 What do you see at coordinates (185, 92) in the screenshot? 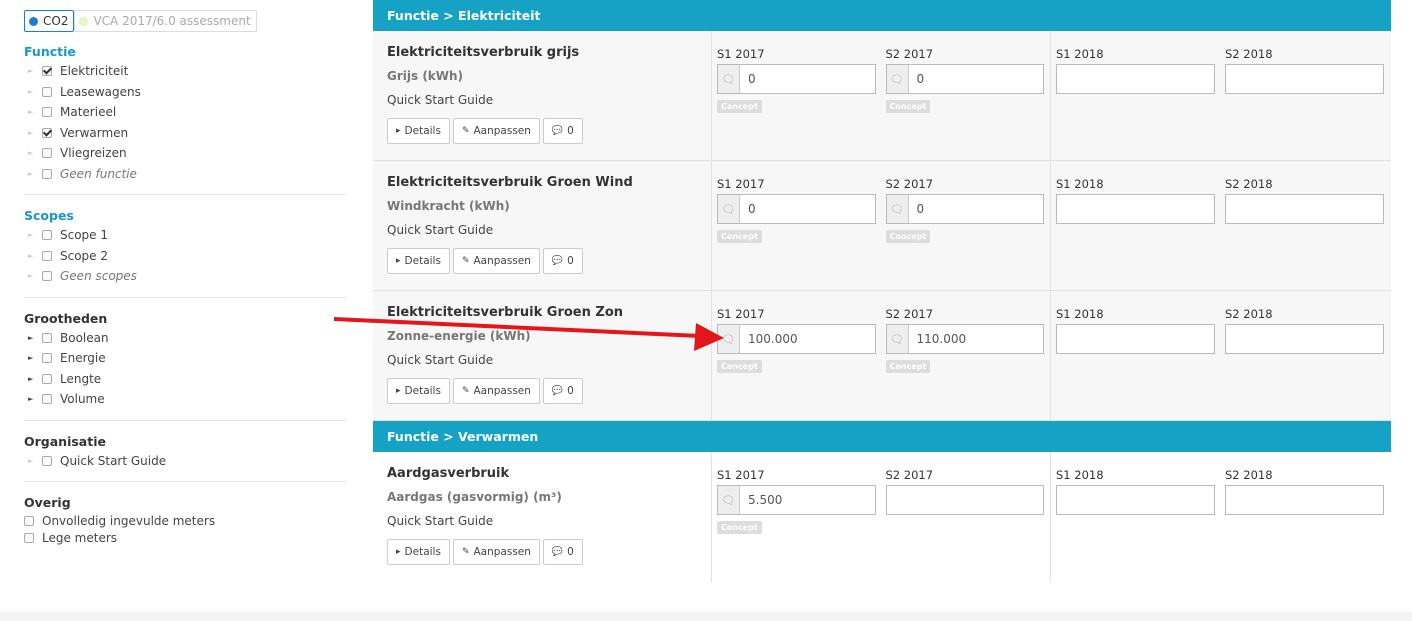
I see `filter-item: ► Leasewagens` at bounding box center [185, 92].